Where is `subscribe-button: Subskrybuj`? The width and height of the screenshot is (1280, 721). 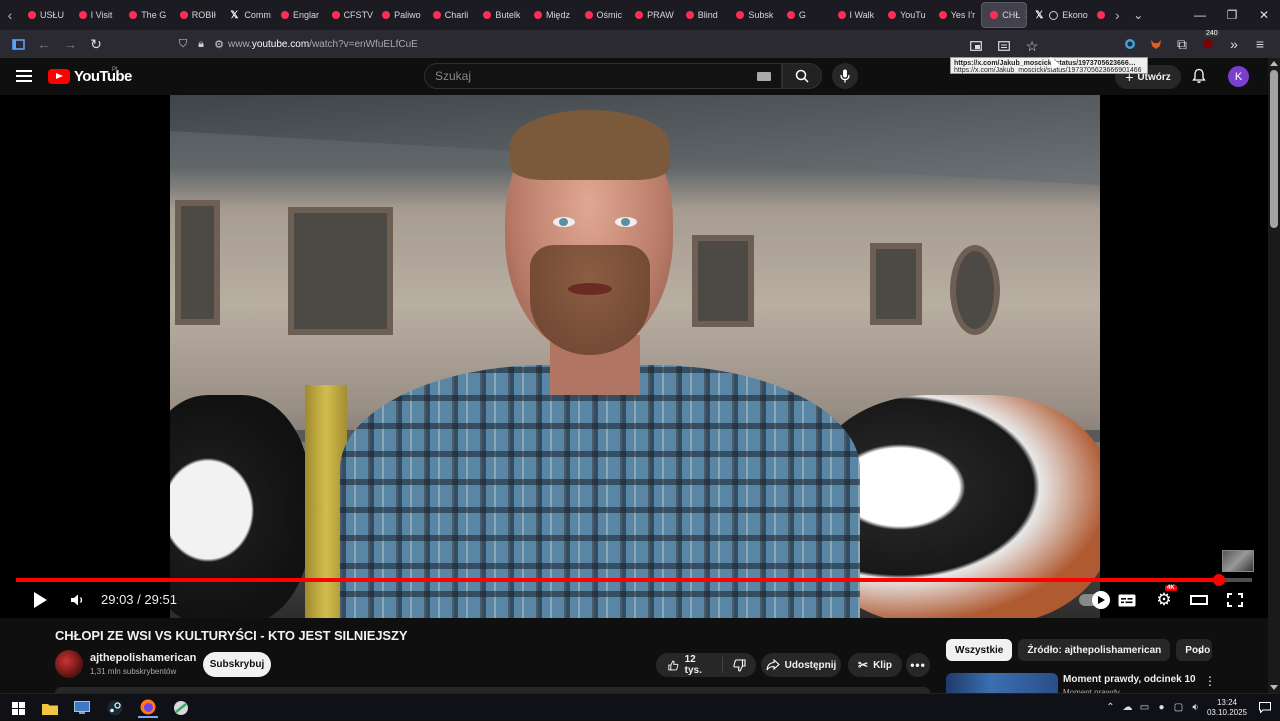
subscribe-button: Subskrybuj is located at coordinates (237, 664).